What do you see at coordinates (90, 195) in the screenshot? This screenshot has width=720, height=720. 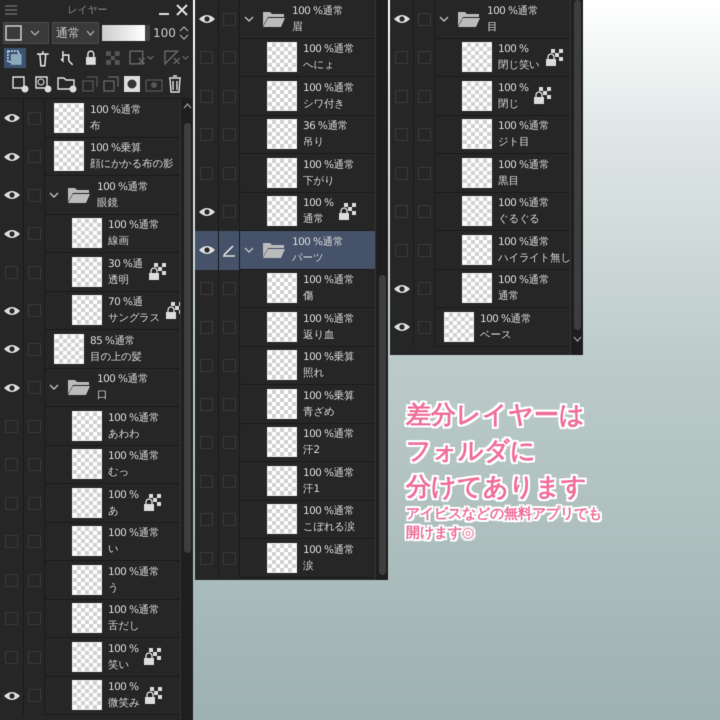 I see `layer-row: 100 %通常 眼鏡` at bounding box center [90, 195].